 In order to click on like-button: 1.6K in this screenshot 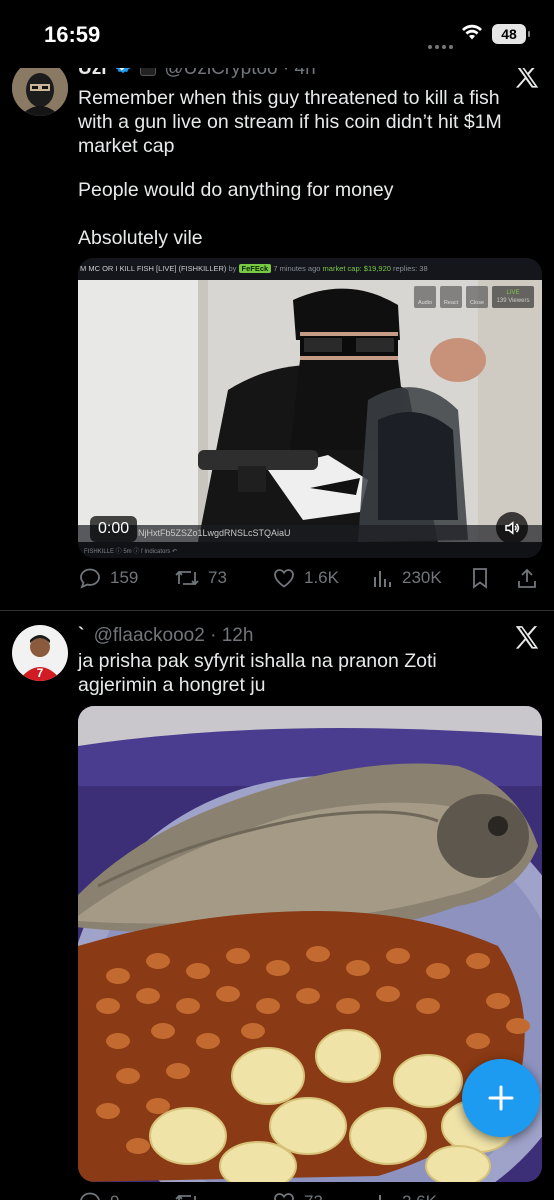, I will do `click(305, 578)`.